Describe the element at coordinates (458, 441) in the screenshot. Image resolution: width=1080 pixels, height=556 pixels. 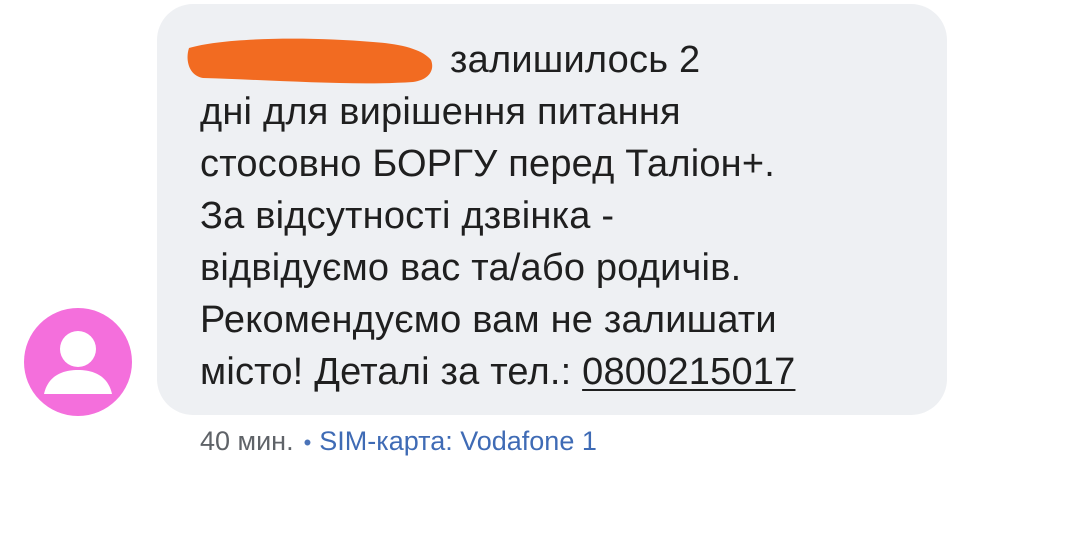
I see `sim-card-label: SIM-карта: Vodafone 1` at that location.